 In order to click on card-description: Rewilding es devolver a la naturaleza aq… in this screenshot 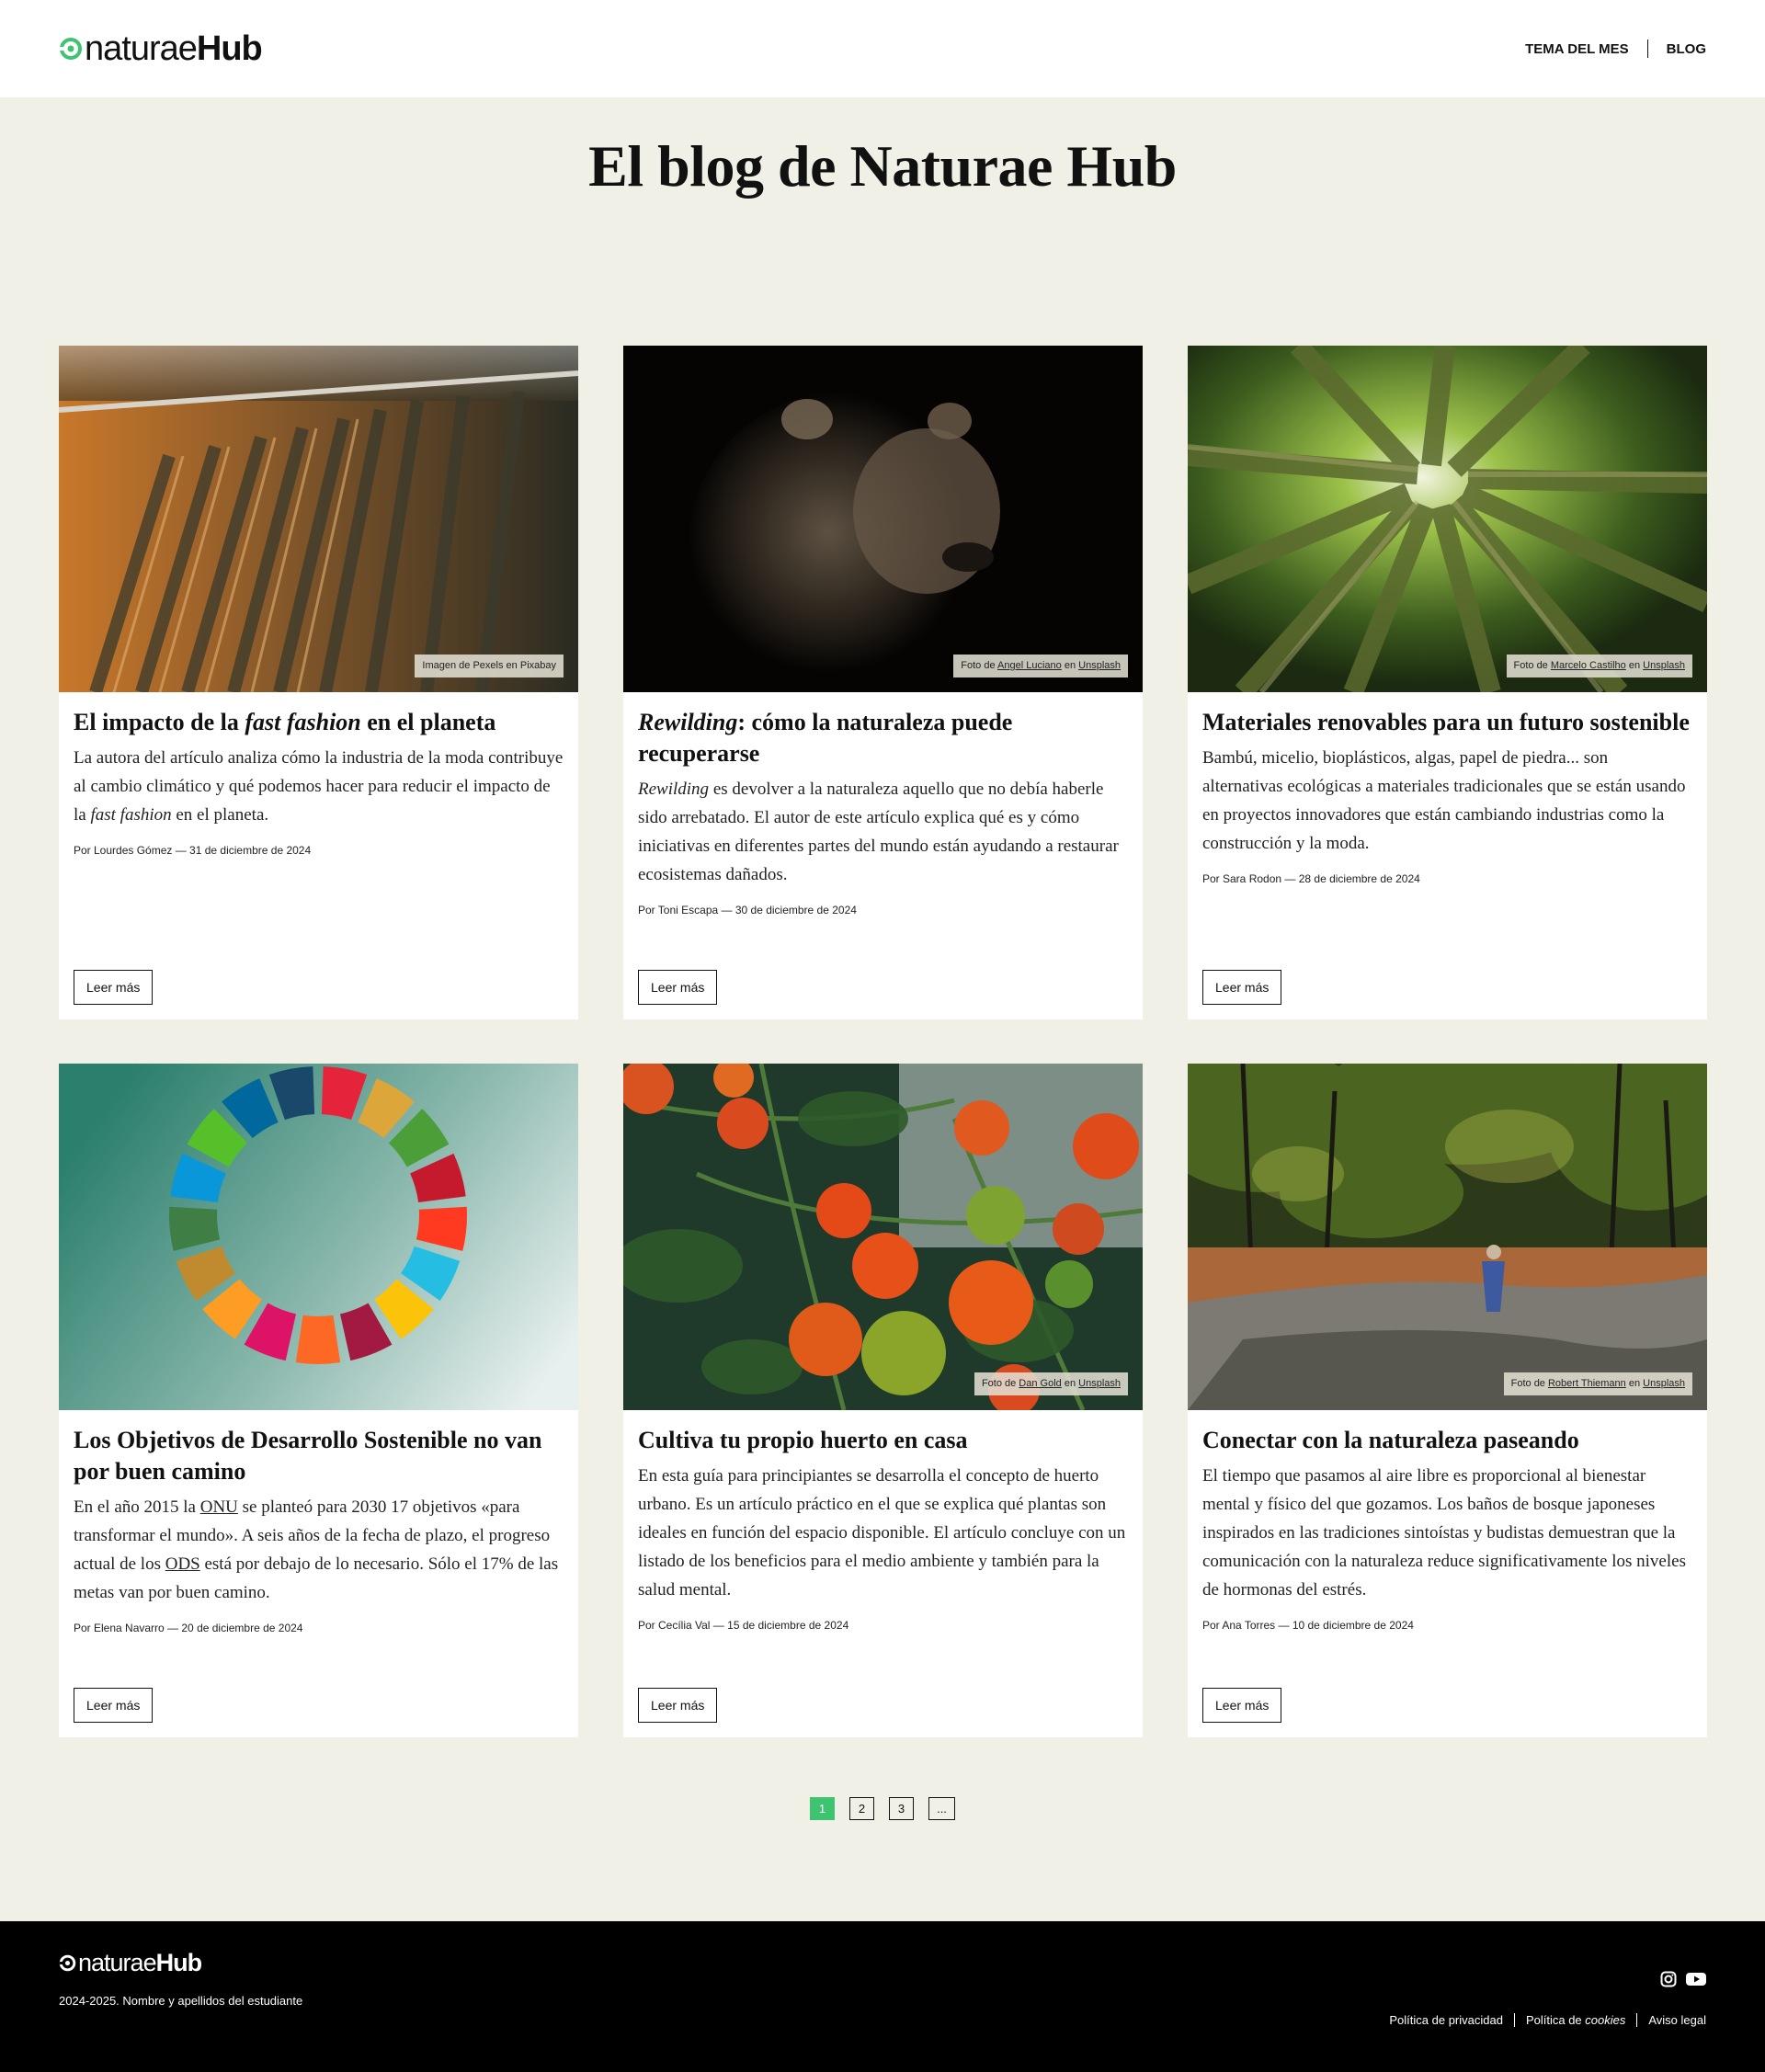, I will do `click(879, 832)`.